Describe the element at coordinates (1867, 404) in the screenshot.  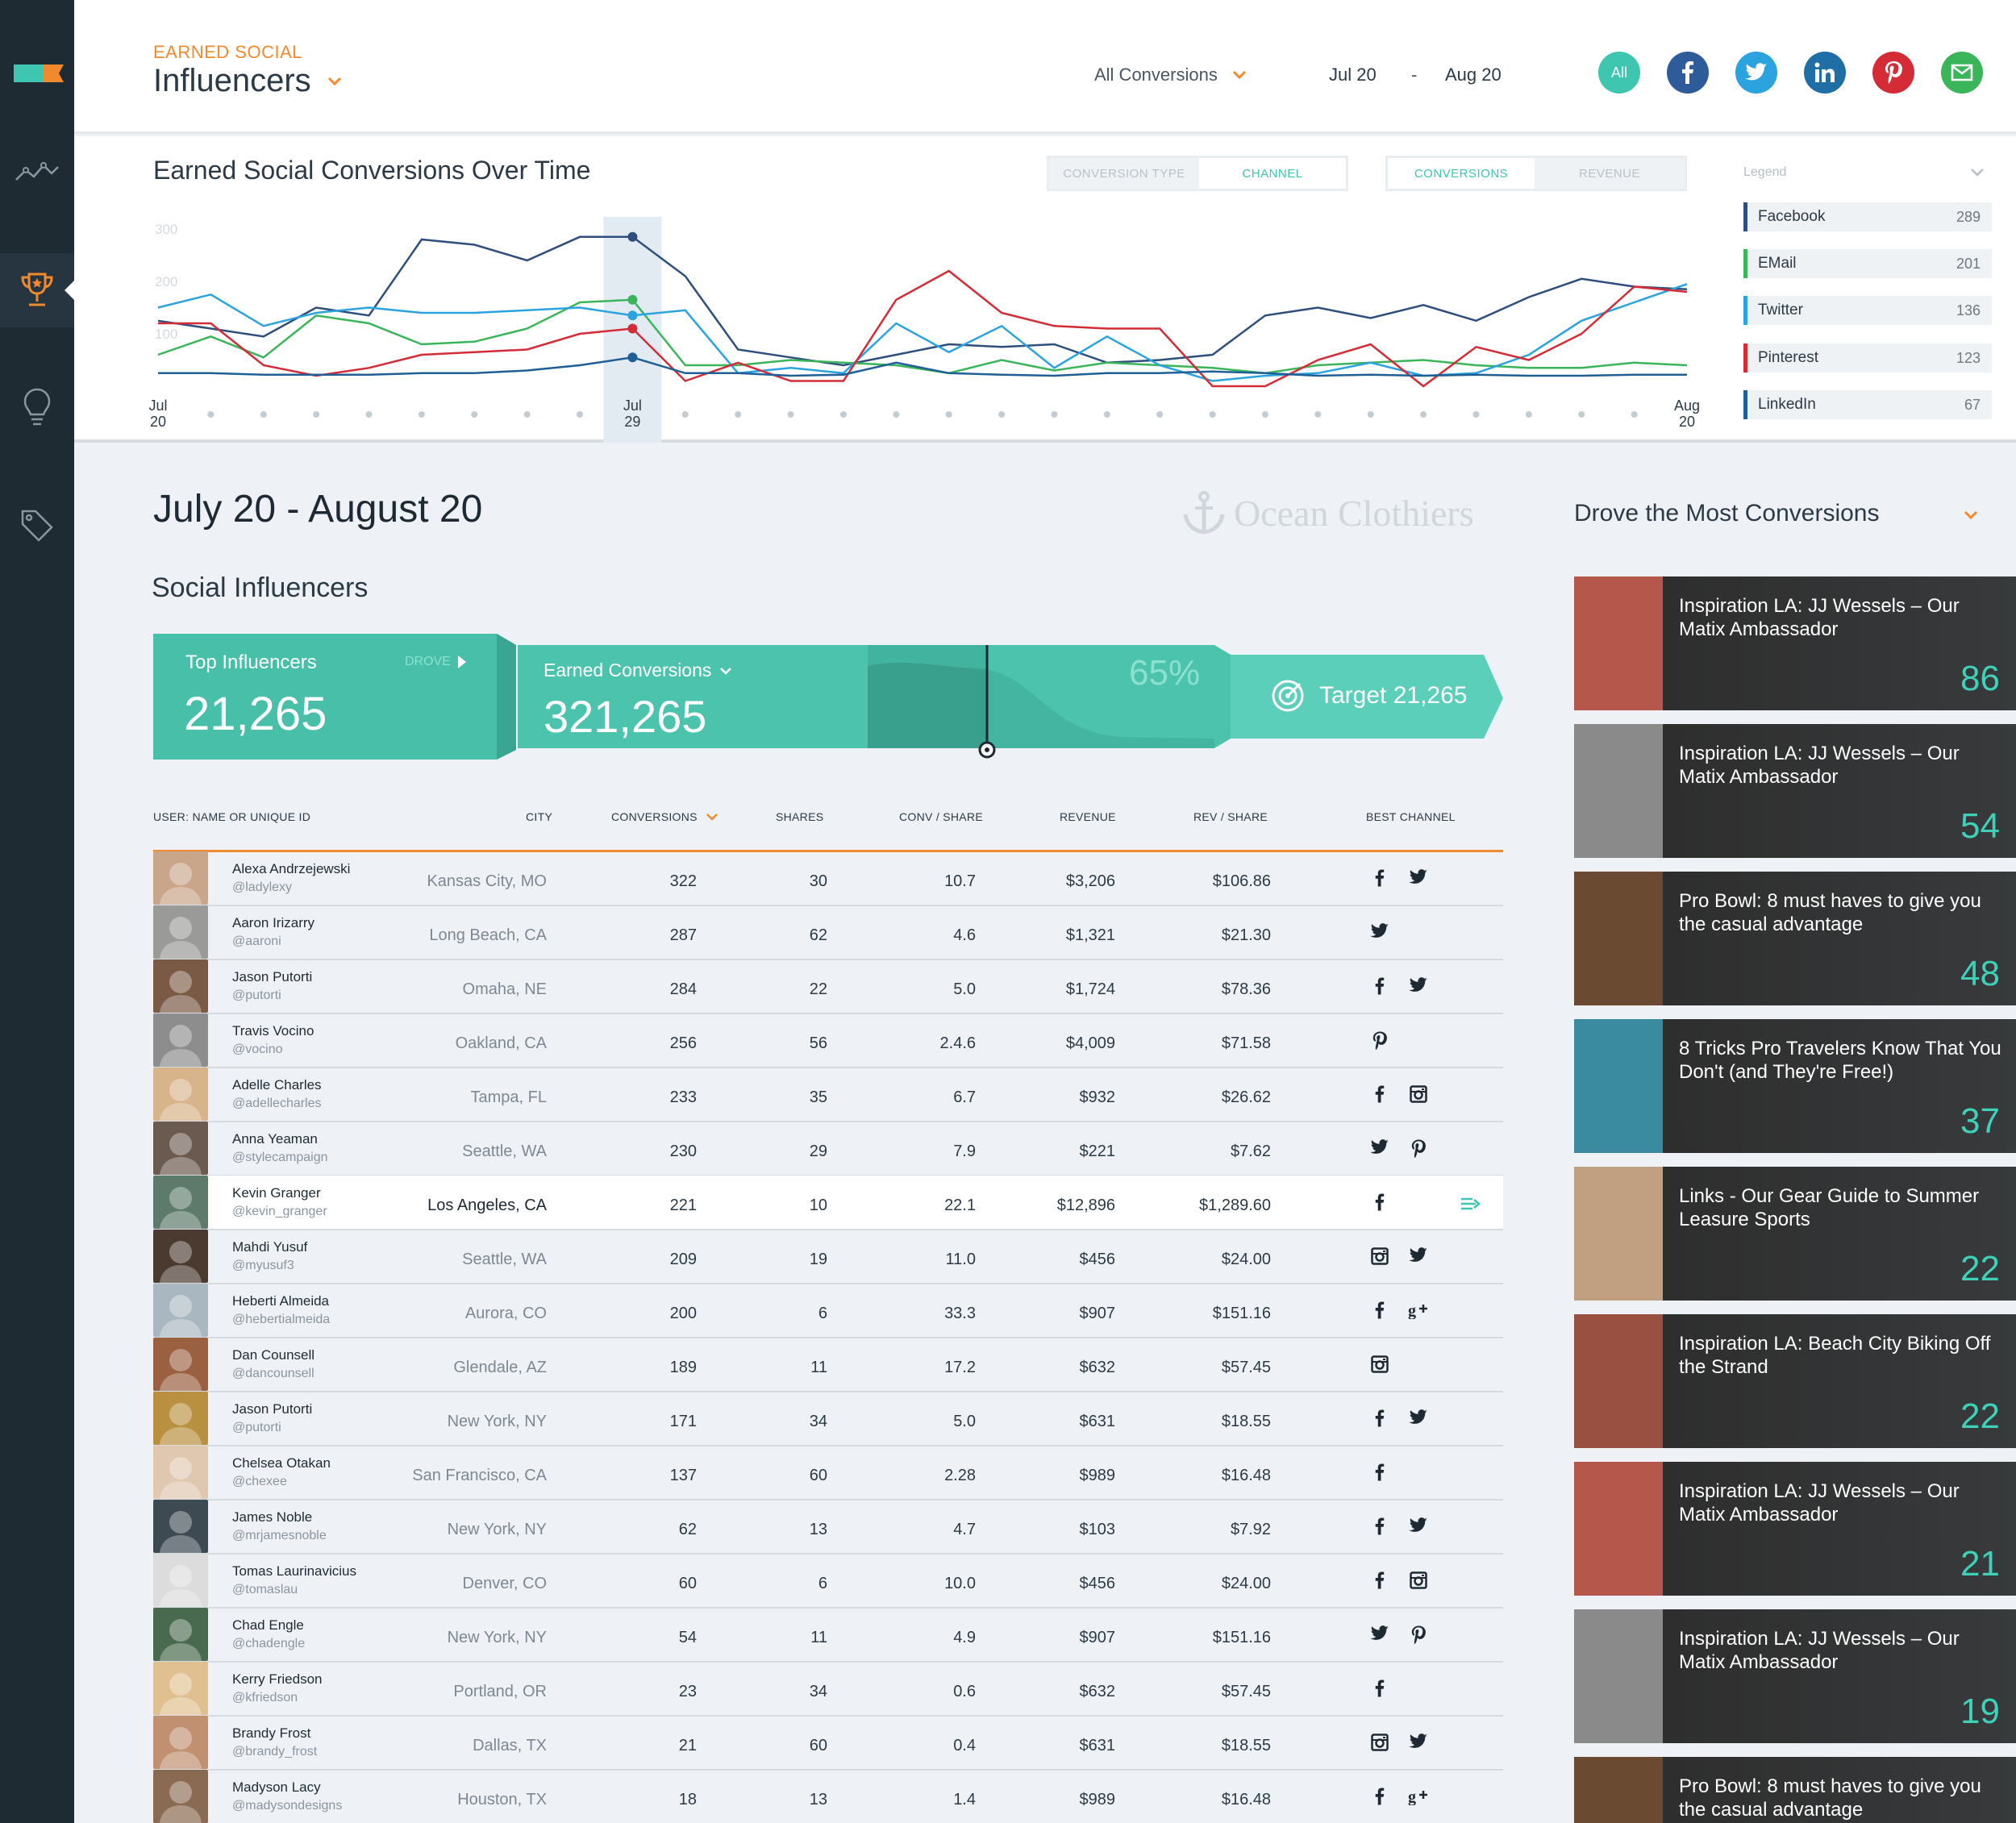
I see `legend-item-linkedin: LinkedIn 67` at that location.